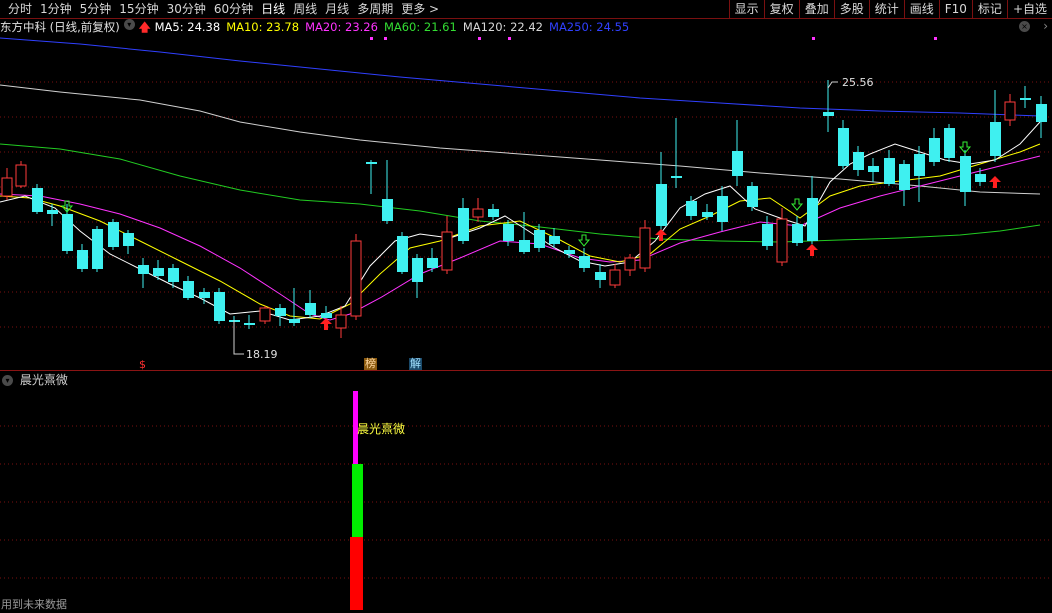  Describe the element at coordinates (797, 204) in the screenshot. I see `sell-signal-arrow` at that location.